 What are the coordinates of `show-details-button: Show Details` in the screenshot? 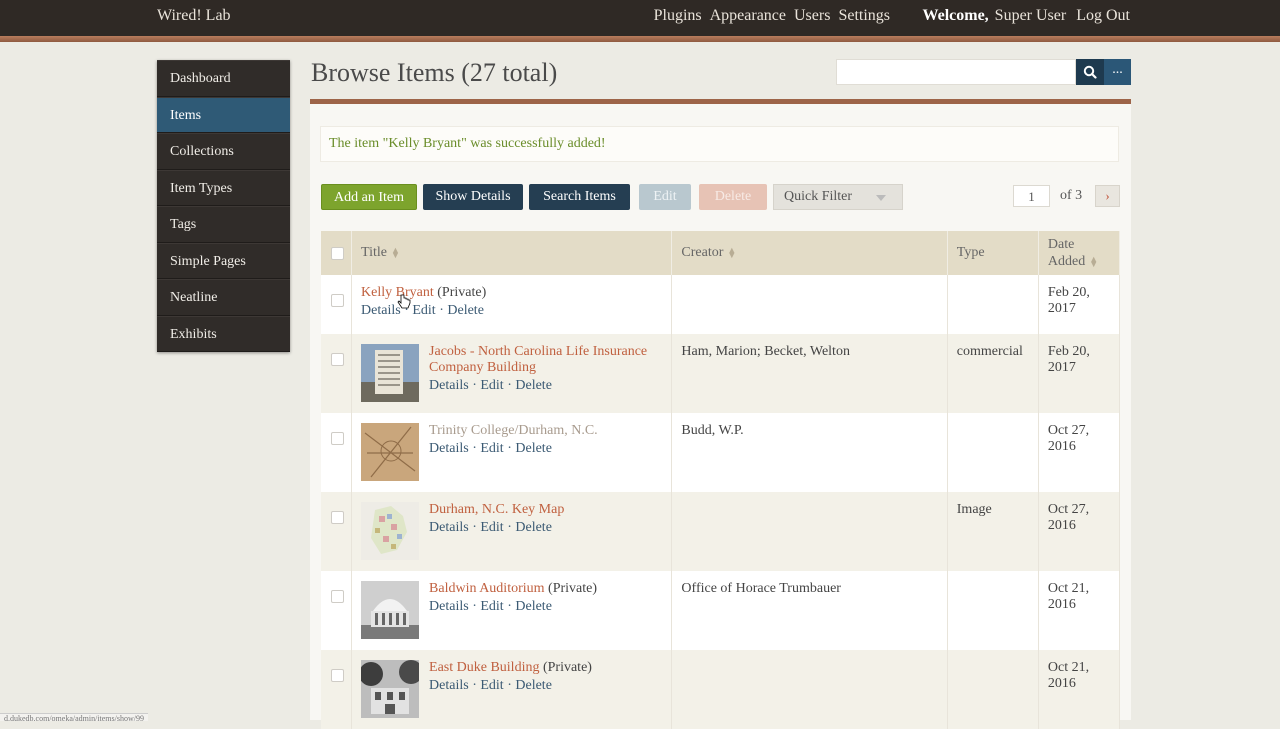 It's located at (473, 197).